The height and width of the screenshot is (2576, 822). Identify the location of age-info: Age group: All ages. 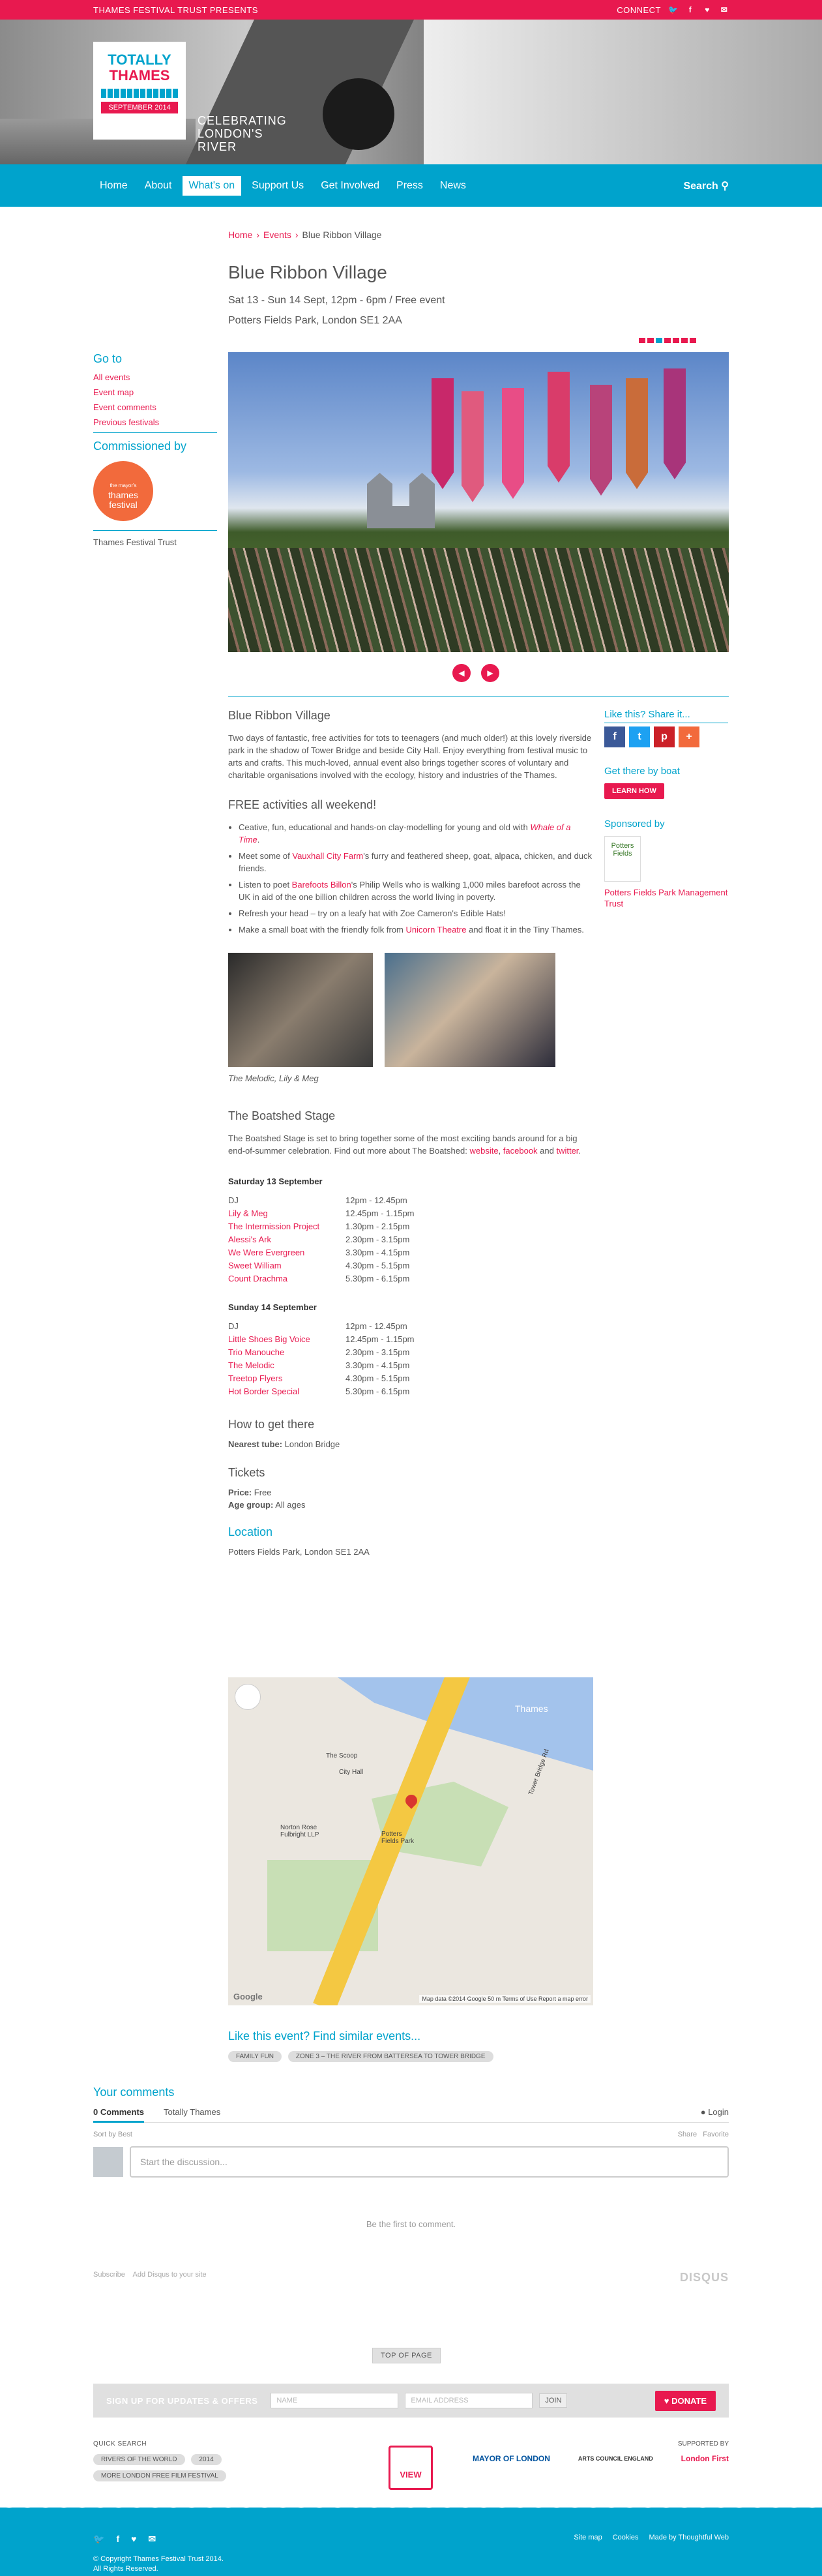
(410, 1505).